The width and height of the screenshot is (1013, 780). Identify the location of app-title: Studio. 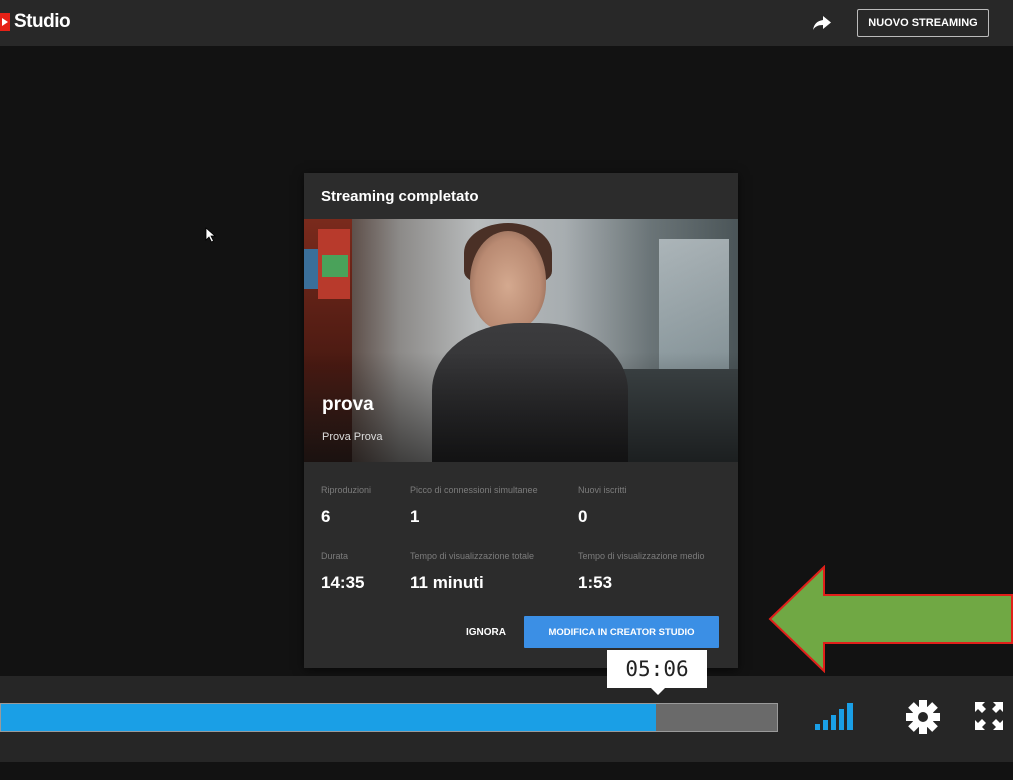
(42, 22).